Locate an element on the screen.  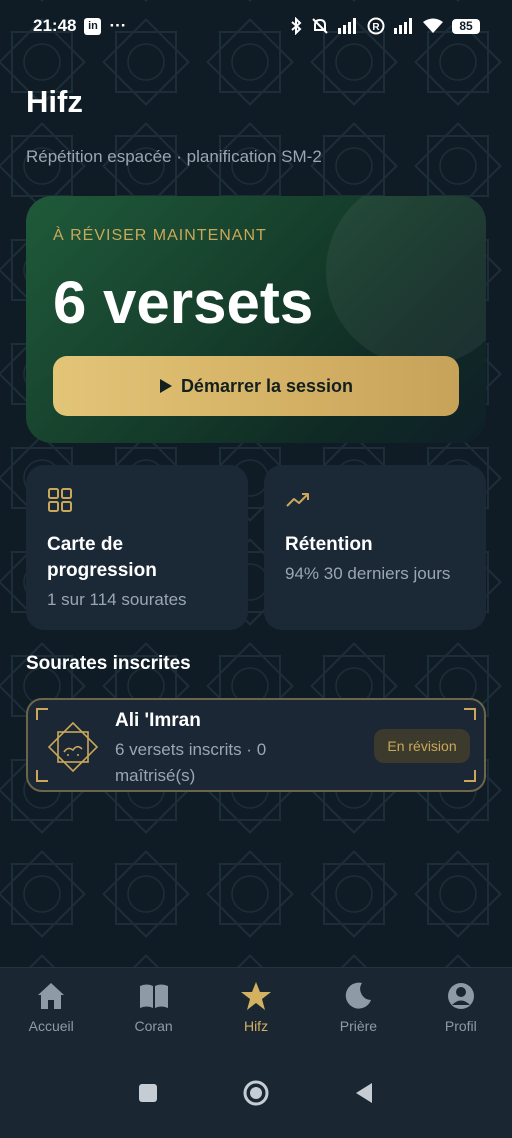
hero-kicker: À RÉVISER MAINTENANT is located at coordinates (160, 235).